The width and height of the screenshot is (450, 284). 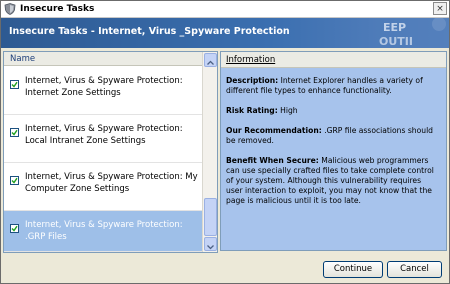 I want to click on task-label: Internet, Virus & Spyware Protection, so click(x=104, y=87).